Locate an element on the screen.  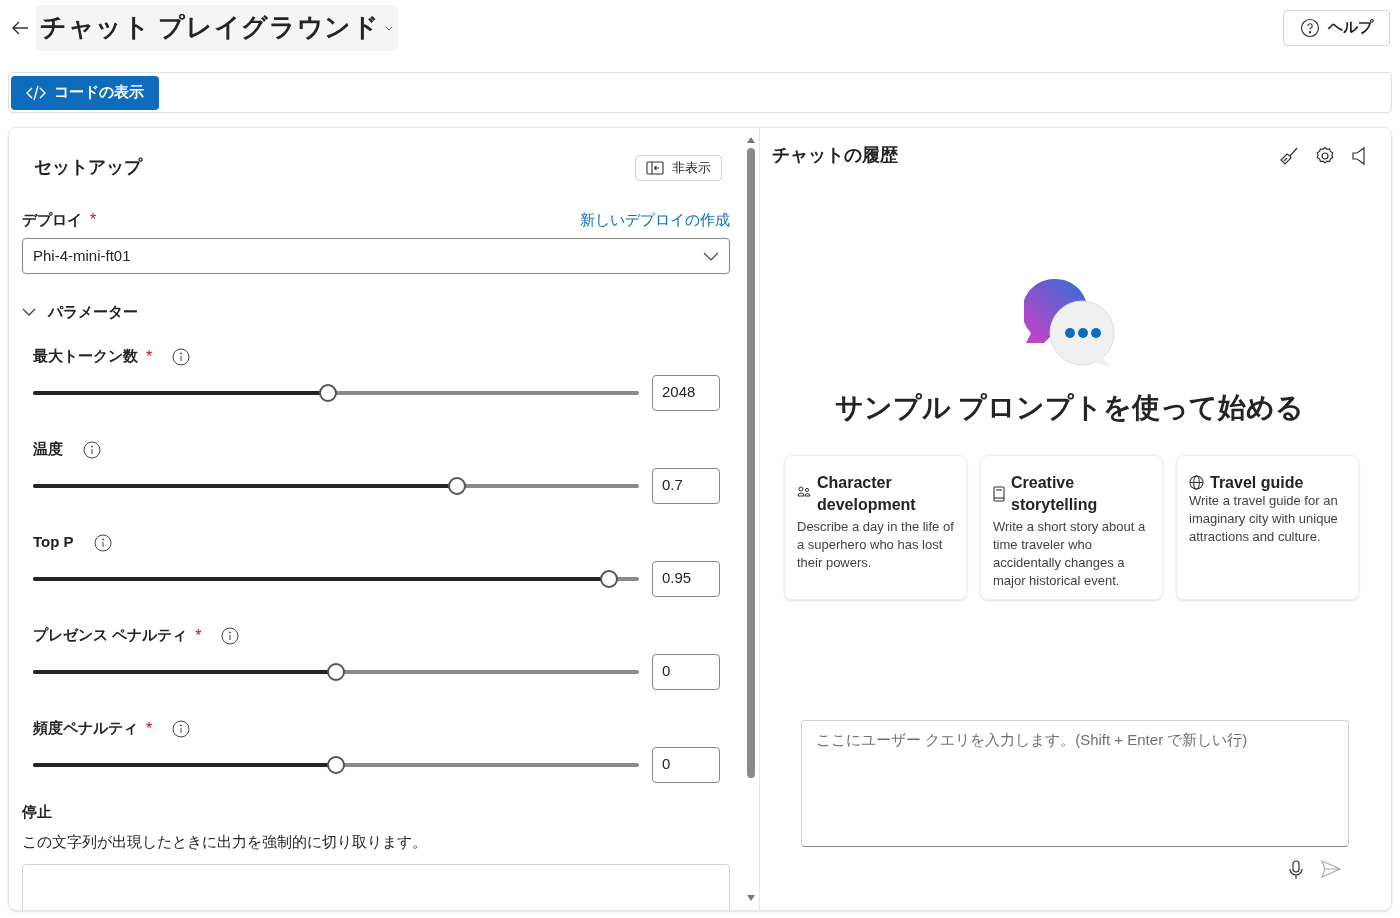
parameter-label: 温度 is located at coordinates (48, 449).